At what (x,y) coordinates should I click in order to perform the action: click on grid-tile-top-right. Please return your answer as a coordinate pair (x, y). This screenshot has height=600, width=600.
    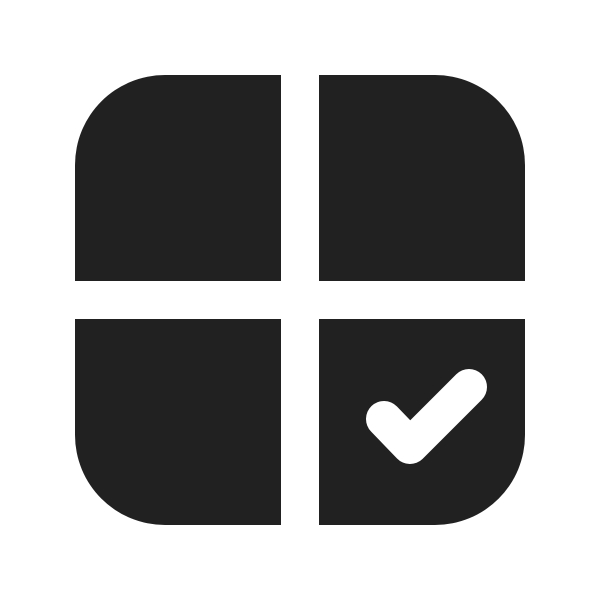
    Looking at the image, I should click on (422, 178).